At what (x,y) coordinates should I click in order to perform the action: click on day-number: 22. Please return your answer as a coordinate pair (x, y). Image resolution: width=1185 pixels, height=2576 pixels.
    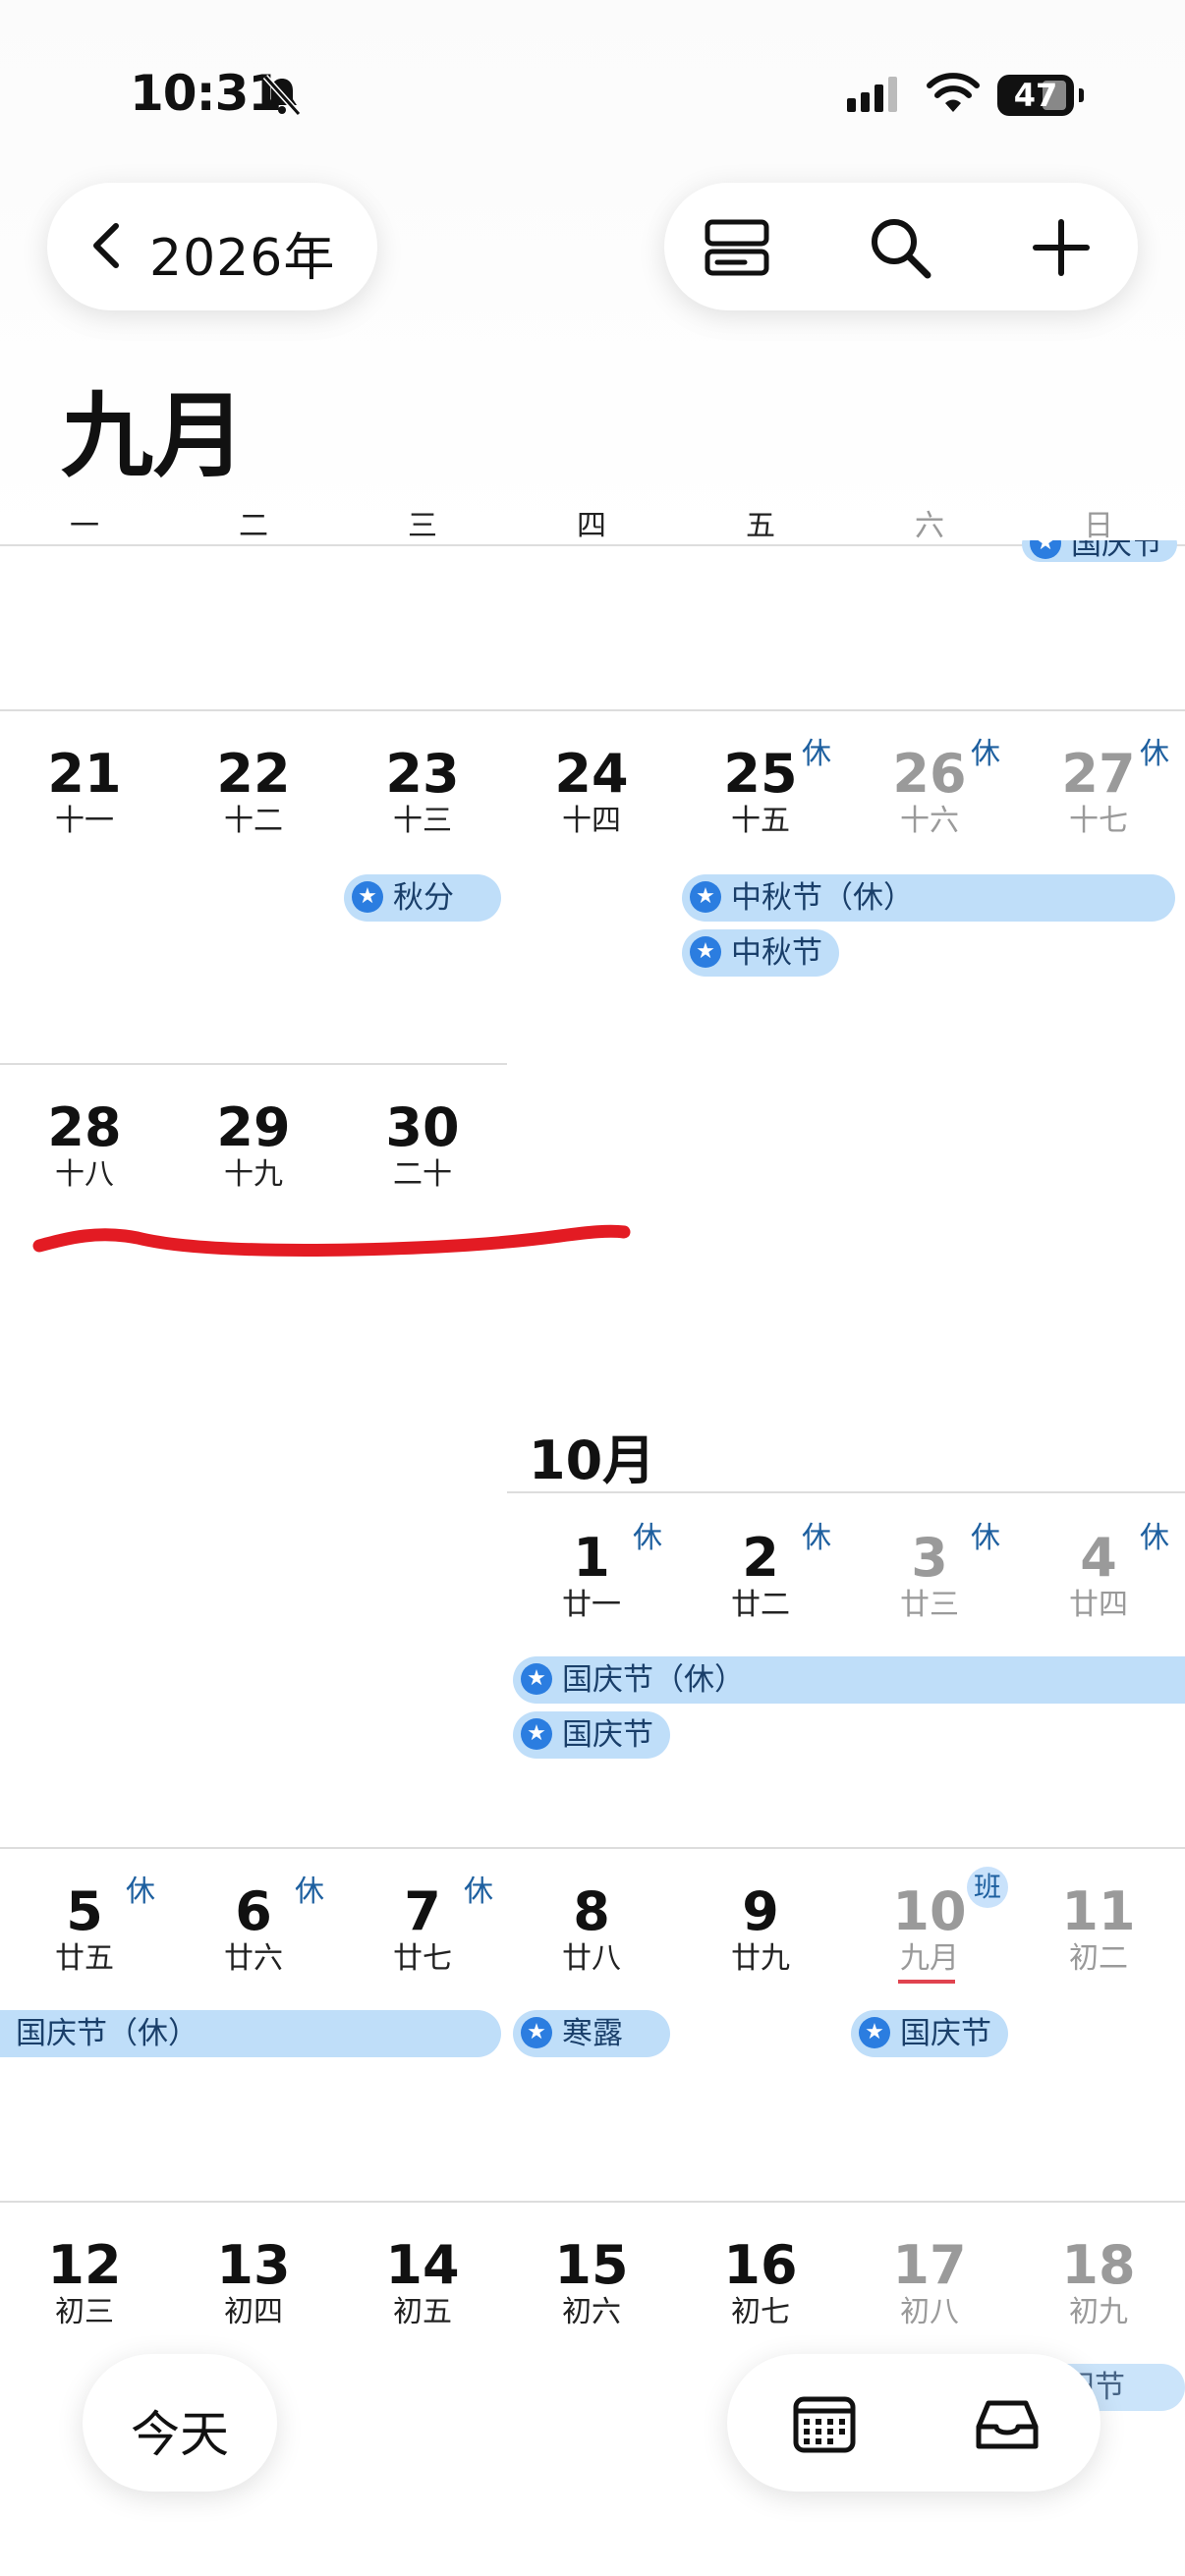
    Looking at the image, I should click on (254, 774).